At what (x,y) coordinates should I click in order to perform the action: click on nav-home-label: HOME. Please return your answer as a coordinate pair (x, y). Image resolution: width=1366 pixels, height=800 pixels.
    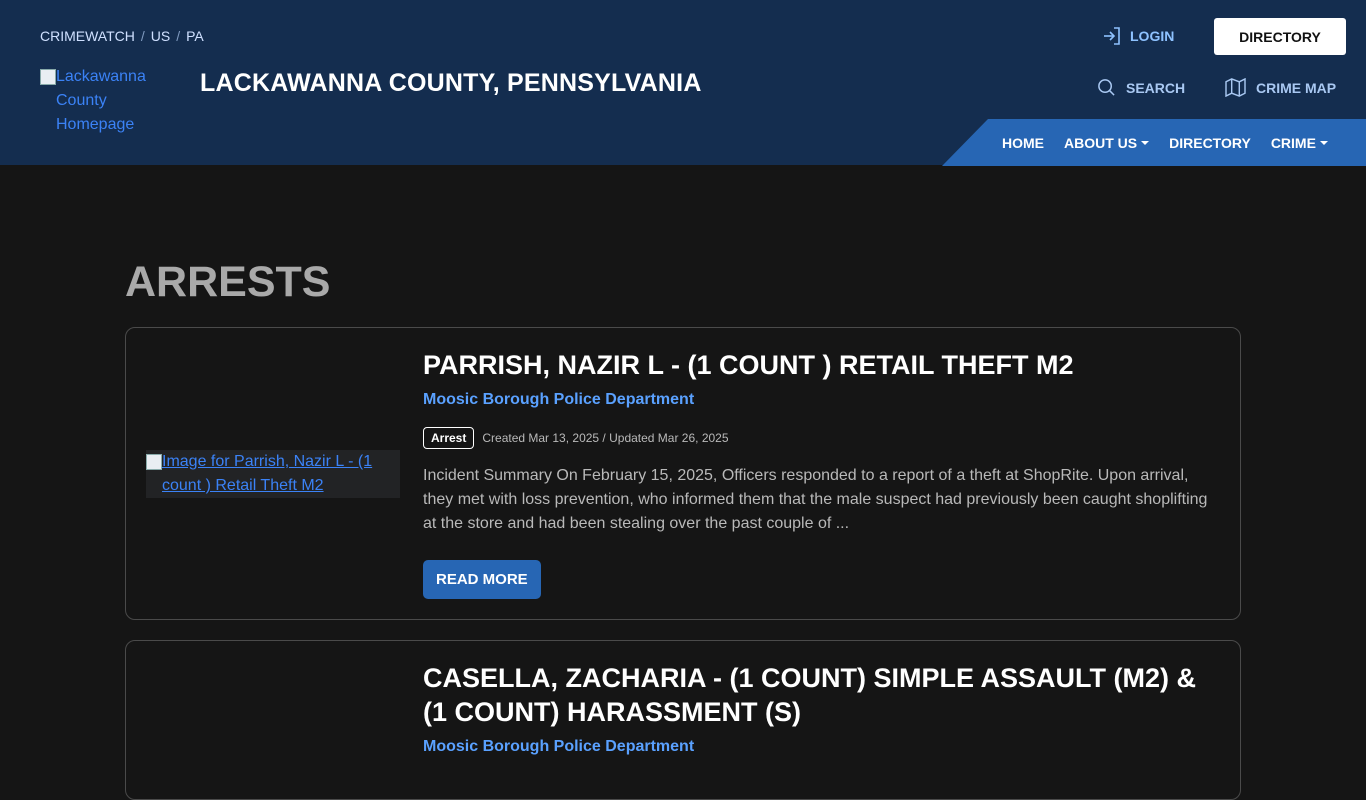
    Looking at the image, I should click on (1023, 143).